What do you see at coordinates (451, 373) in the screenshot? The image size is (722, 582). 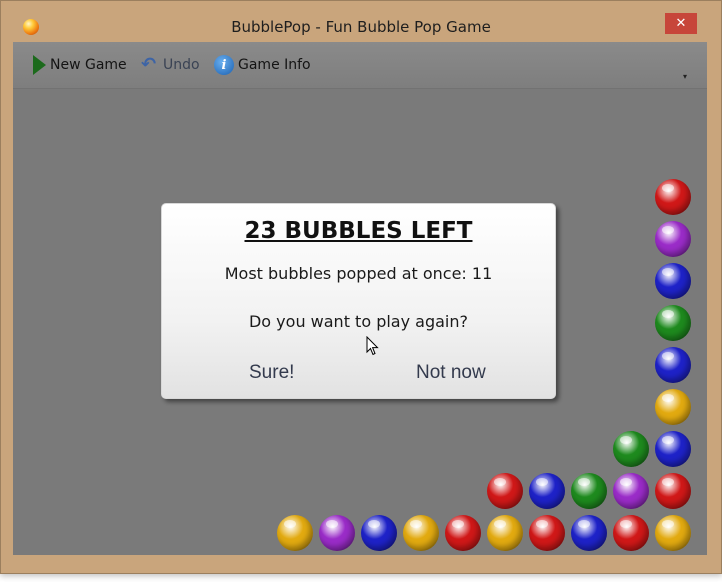 I see `not-now-button: Not now` at bounding box center [451, 373].